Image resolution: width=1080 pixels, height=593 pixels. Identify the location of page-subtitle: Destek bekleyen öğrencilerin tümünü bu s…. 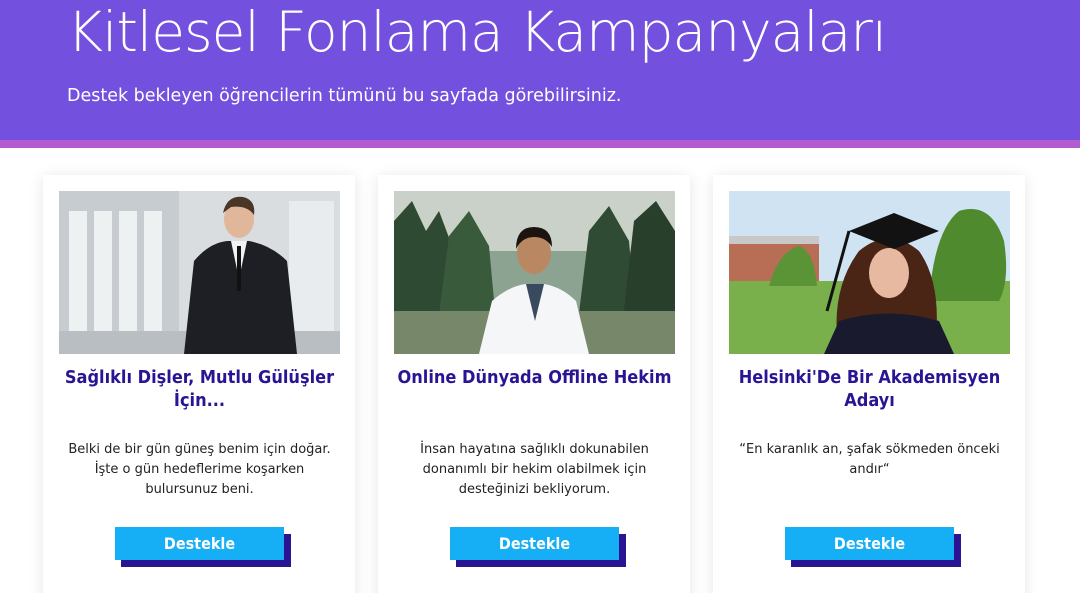
(344, 96).